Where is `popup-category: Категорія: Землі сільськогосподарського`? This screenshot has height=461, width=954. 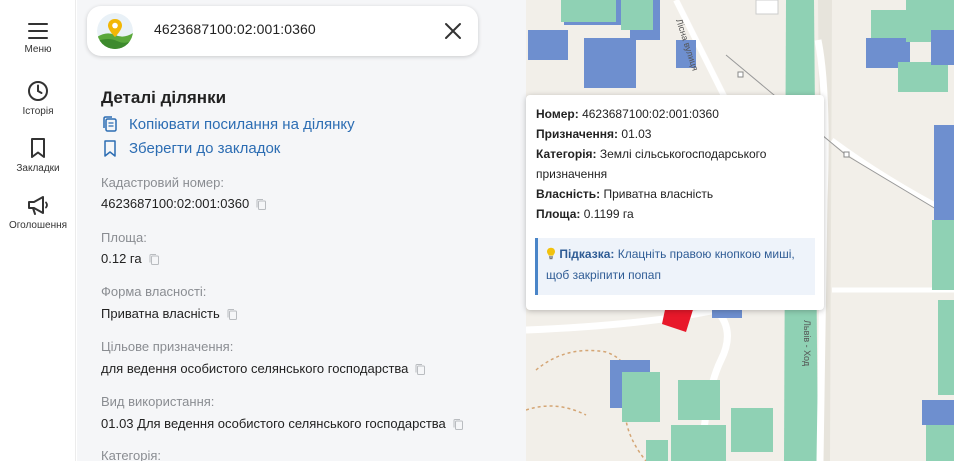 popup-category: Категорія: Землі сільськогосподарського is located at coordinates (651, 154).